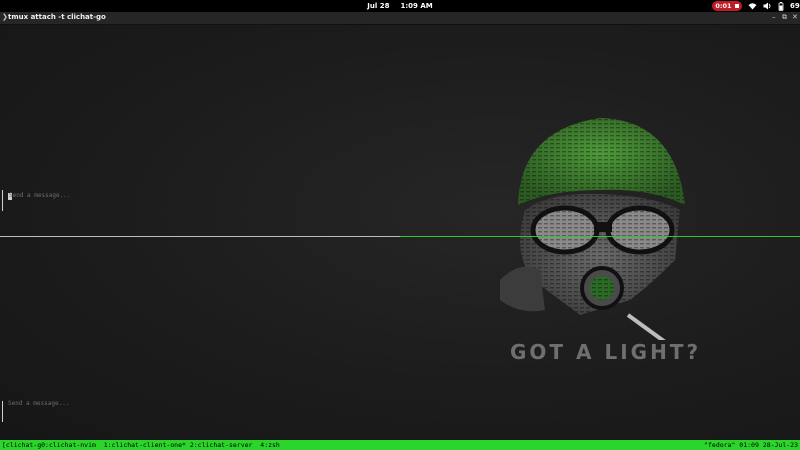  Describe the element at coordinates (774, 17) in the screenshot. I see `minimize-icon: –` at that location.